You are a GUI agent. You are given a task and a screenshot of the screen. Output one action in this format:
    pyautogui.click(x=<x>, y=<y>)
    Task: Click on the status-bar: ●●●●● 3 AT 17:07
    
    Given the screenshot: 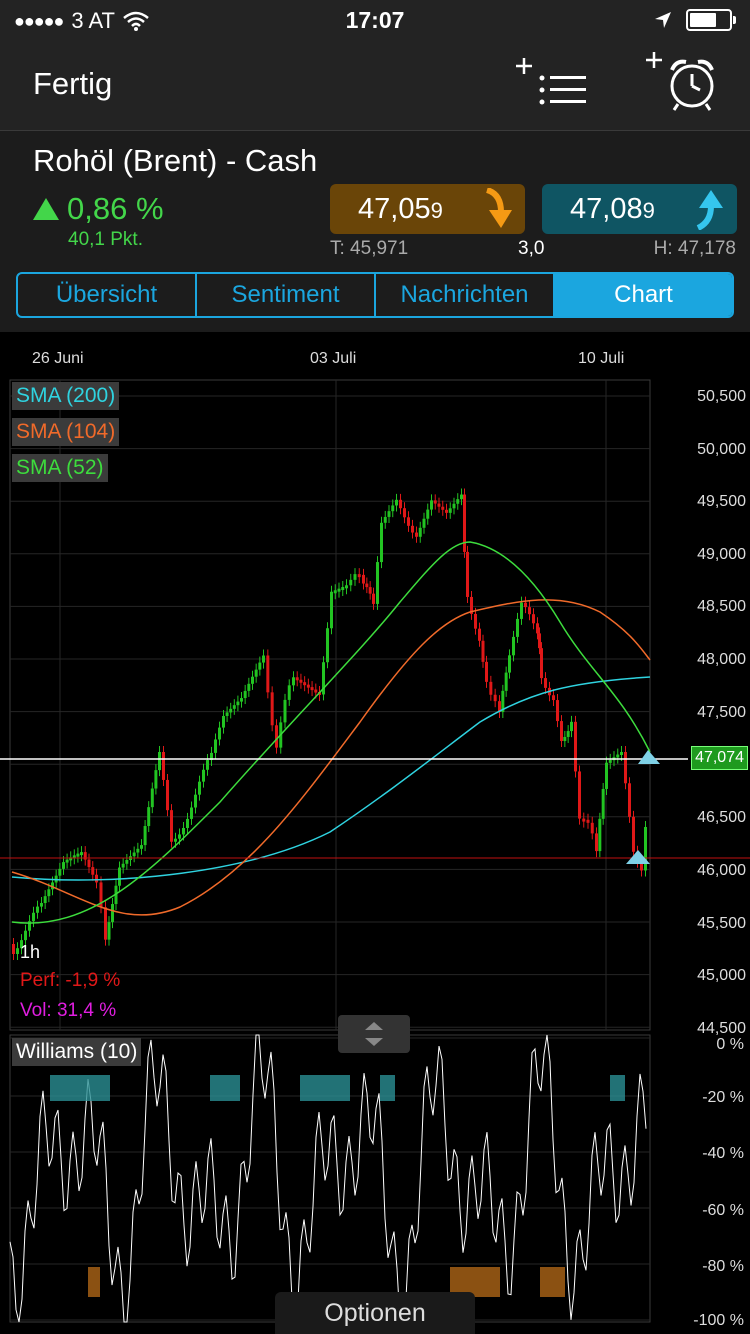 What is the action you would take?
    pyautogui.click(x=375, y=20)
    